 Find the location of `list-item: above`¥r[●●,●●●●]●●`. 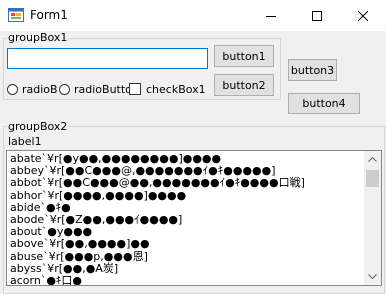

list-item: above`¥r[●●,●●●●]●● is located at coordinates (185, 244).